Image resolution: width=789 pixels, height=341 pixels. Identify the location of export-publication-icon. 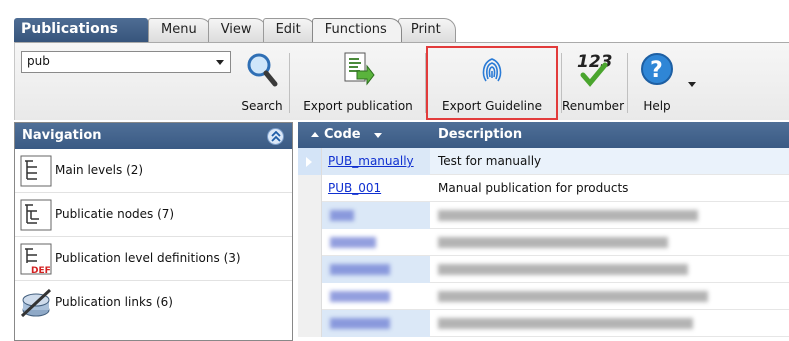
(359, 69).